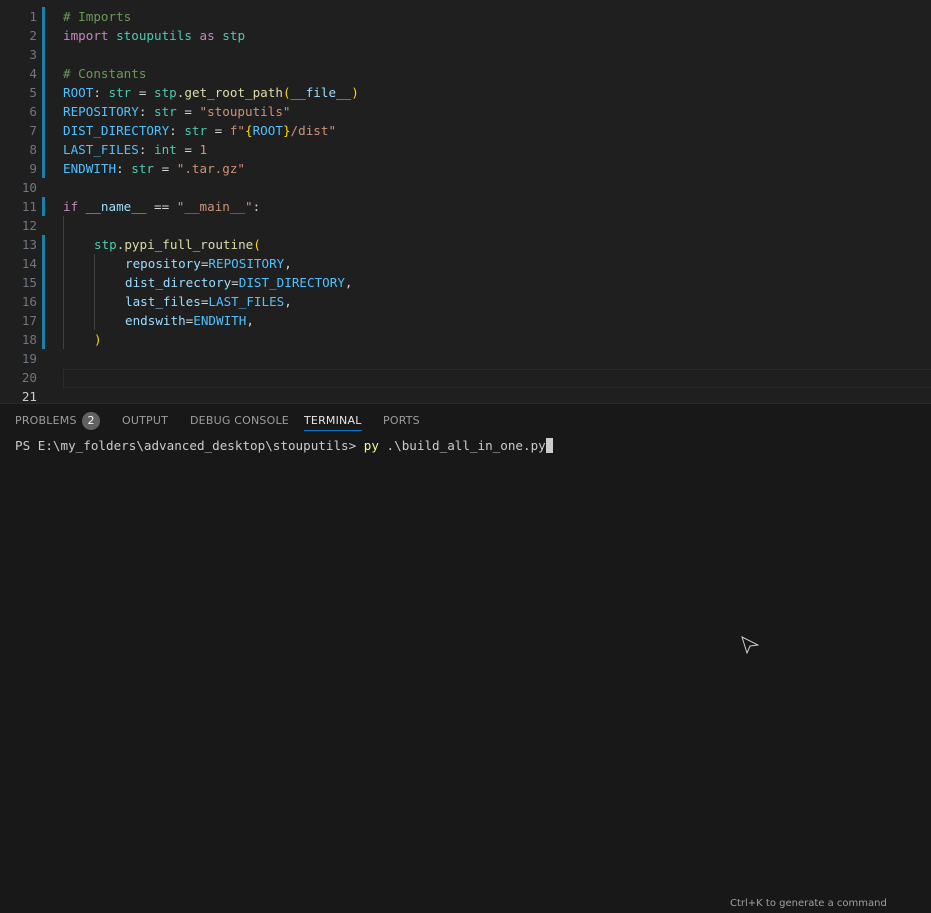  I want to click on fstring-expression: ROOT, so click(267, 130).